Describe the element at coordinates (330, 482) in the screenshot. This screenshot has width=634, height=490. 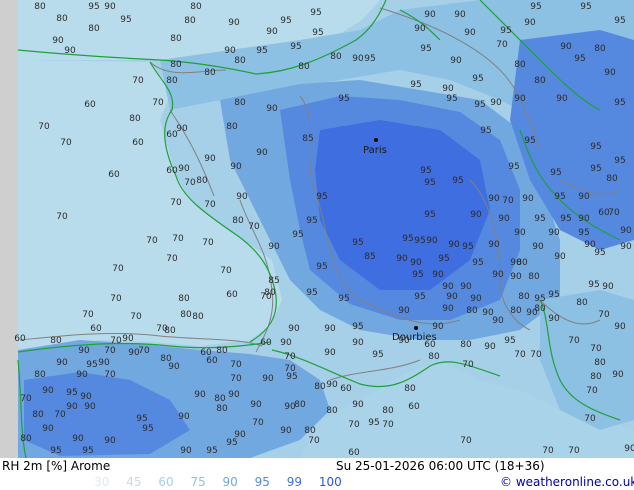
I see `legend-value: 100` at that location.